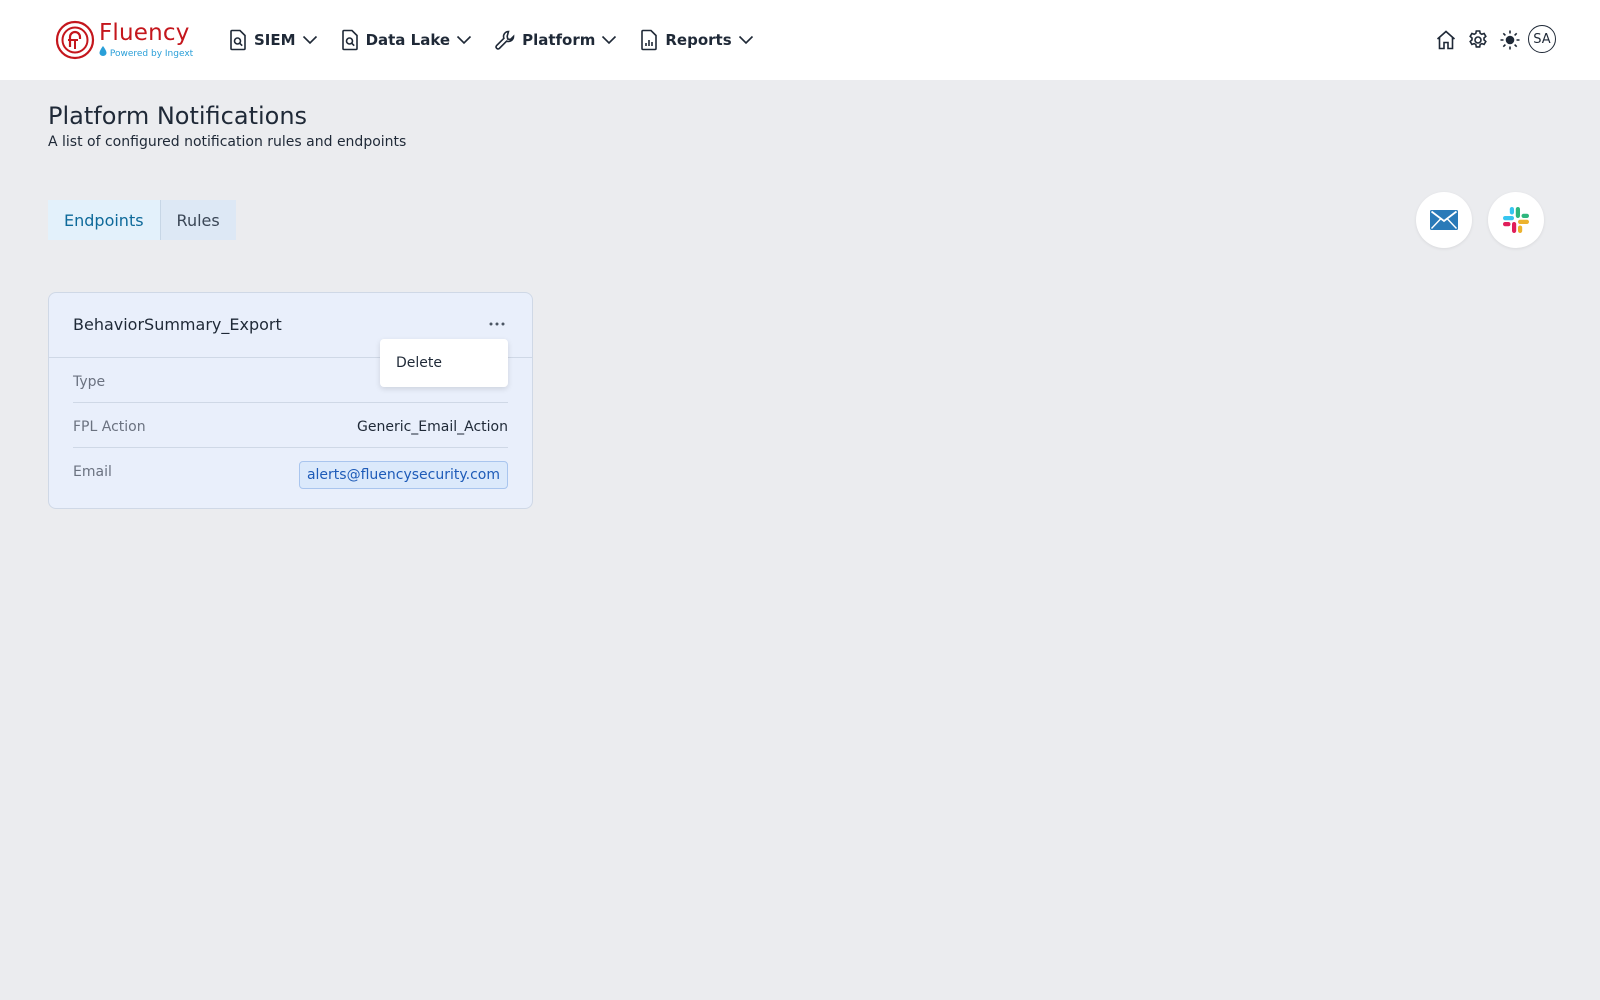 This screenshot has height=1000, width=1600. I want to click on add-slack-endpoint-button, so click(1516, 220).